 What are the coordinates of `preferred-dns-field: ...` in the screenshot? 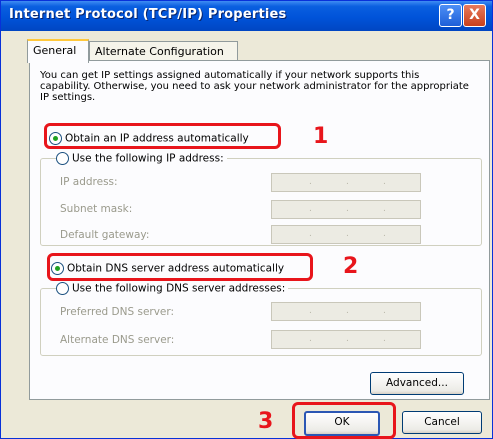 It's located at (346, 311).